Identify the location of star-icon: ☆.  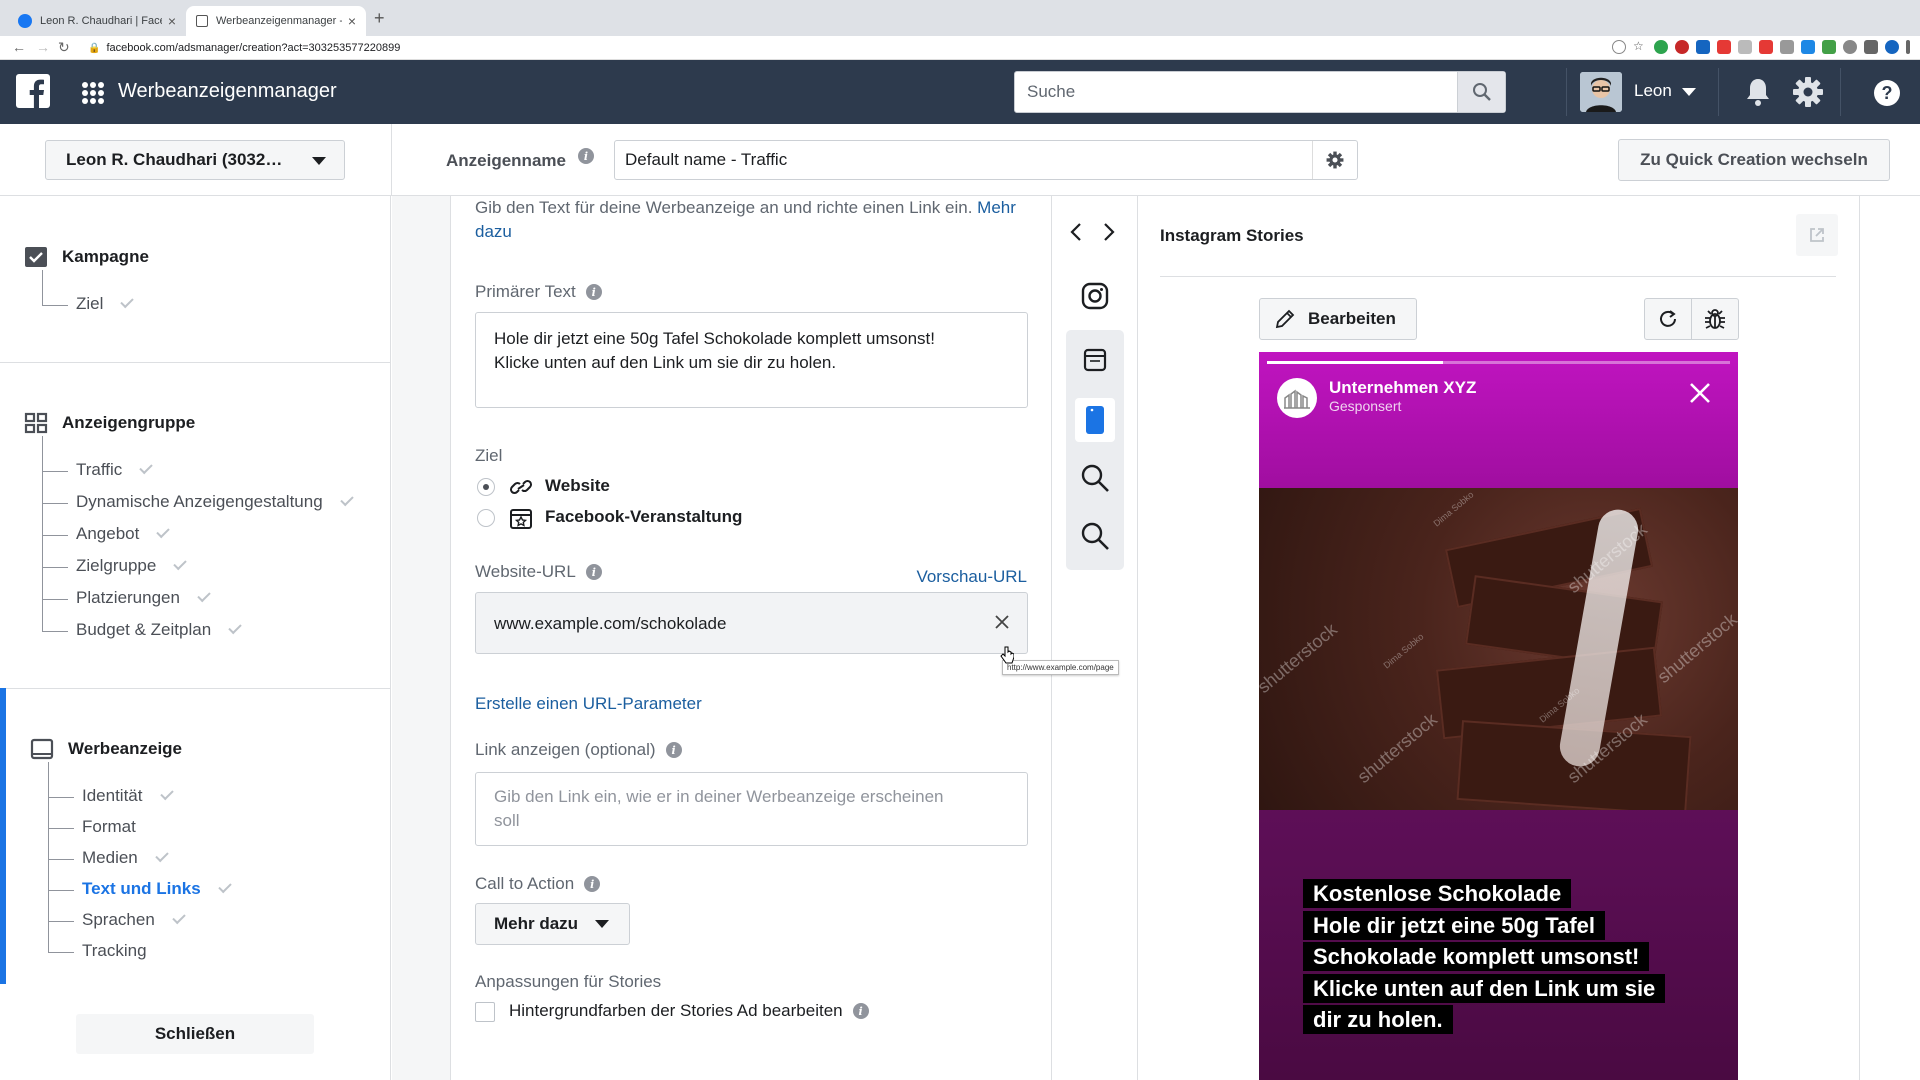
(1640, 47).